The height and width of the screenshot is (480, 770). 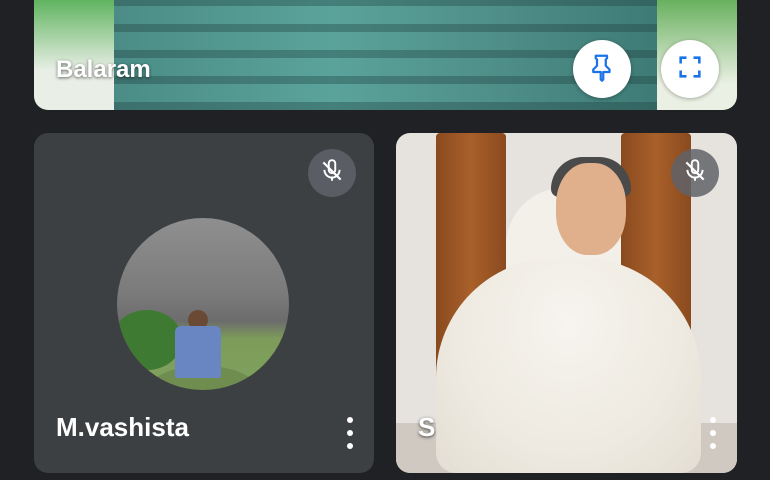 I want to click on participant-name: S, so click(x=427, y=427).